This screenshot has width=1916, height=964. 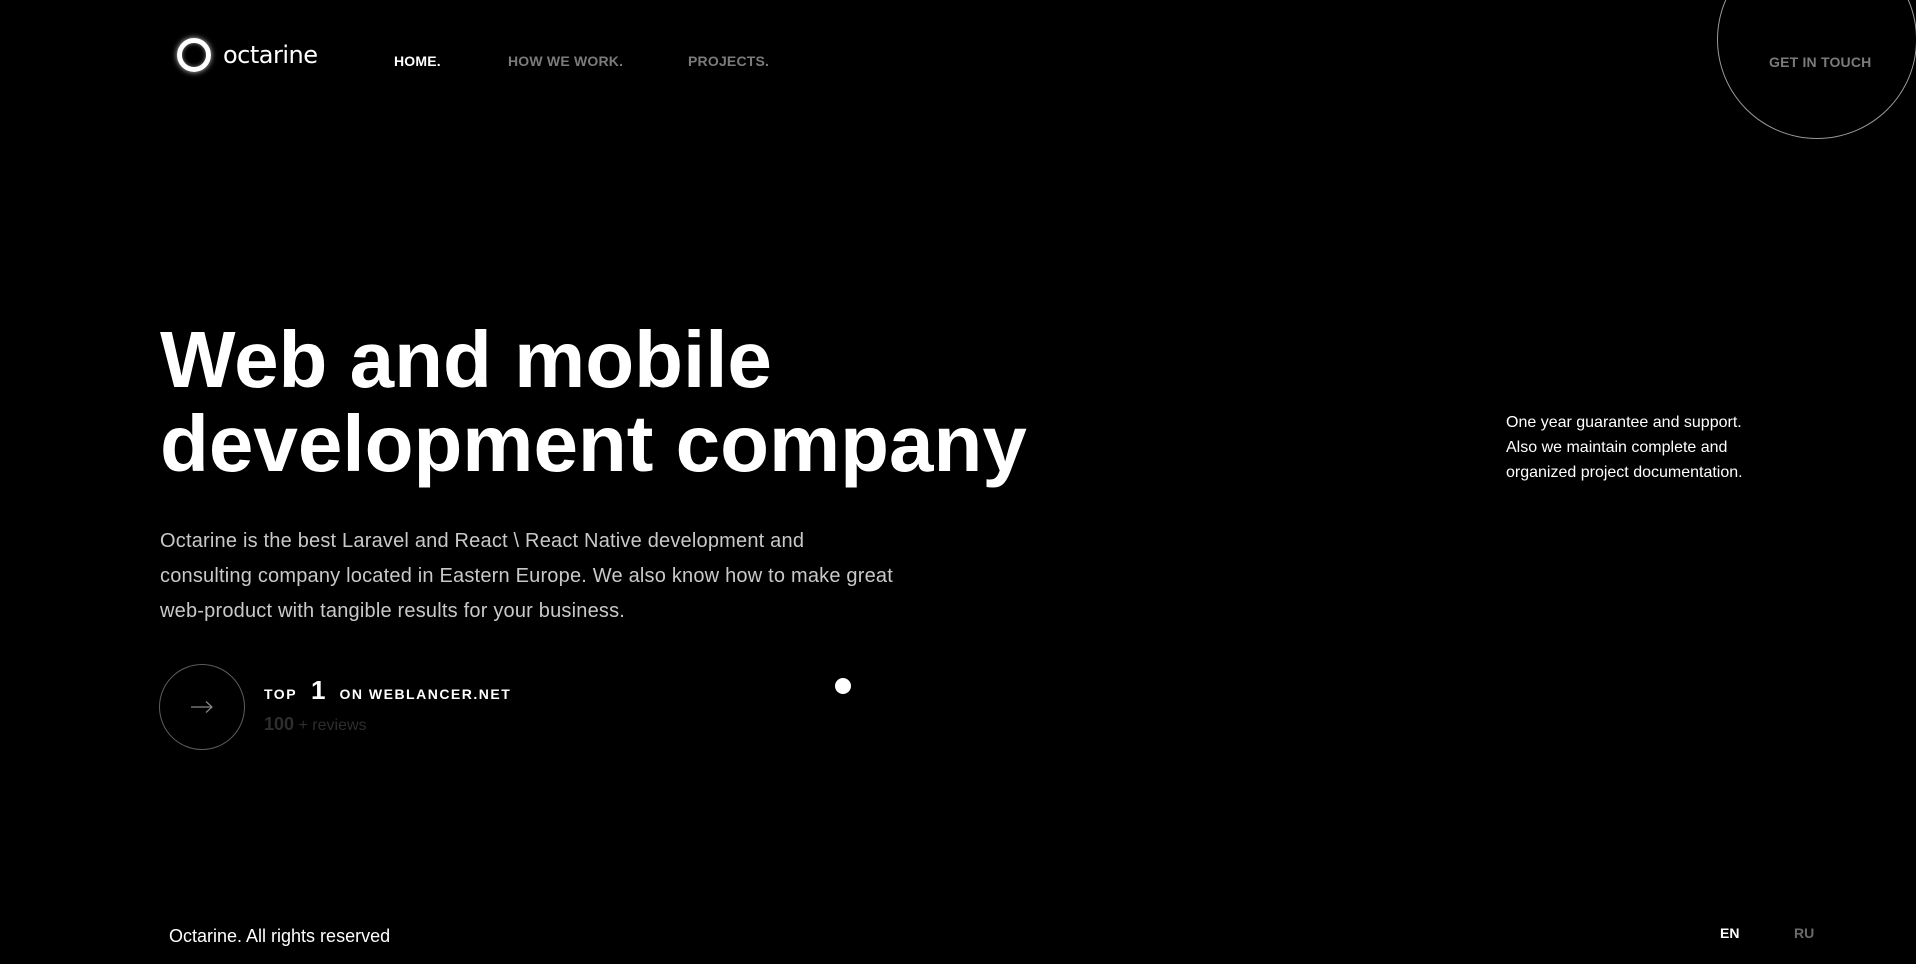 I want to click on rating-prefix: TOP, so click(x=281, y=694).